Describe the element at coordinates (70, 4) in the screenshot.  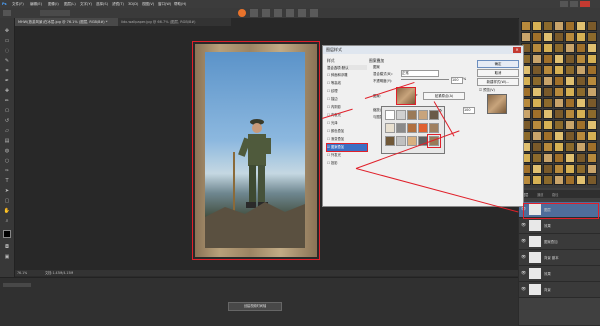
I see `menu-layer: 图层(L)` at that location.